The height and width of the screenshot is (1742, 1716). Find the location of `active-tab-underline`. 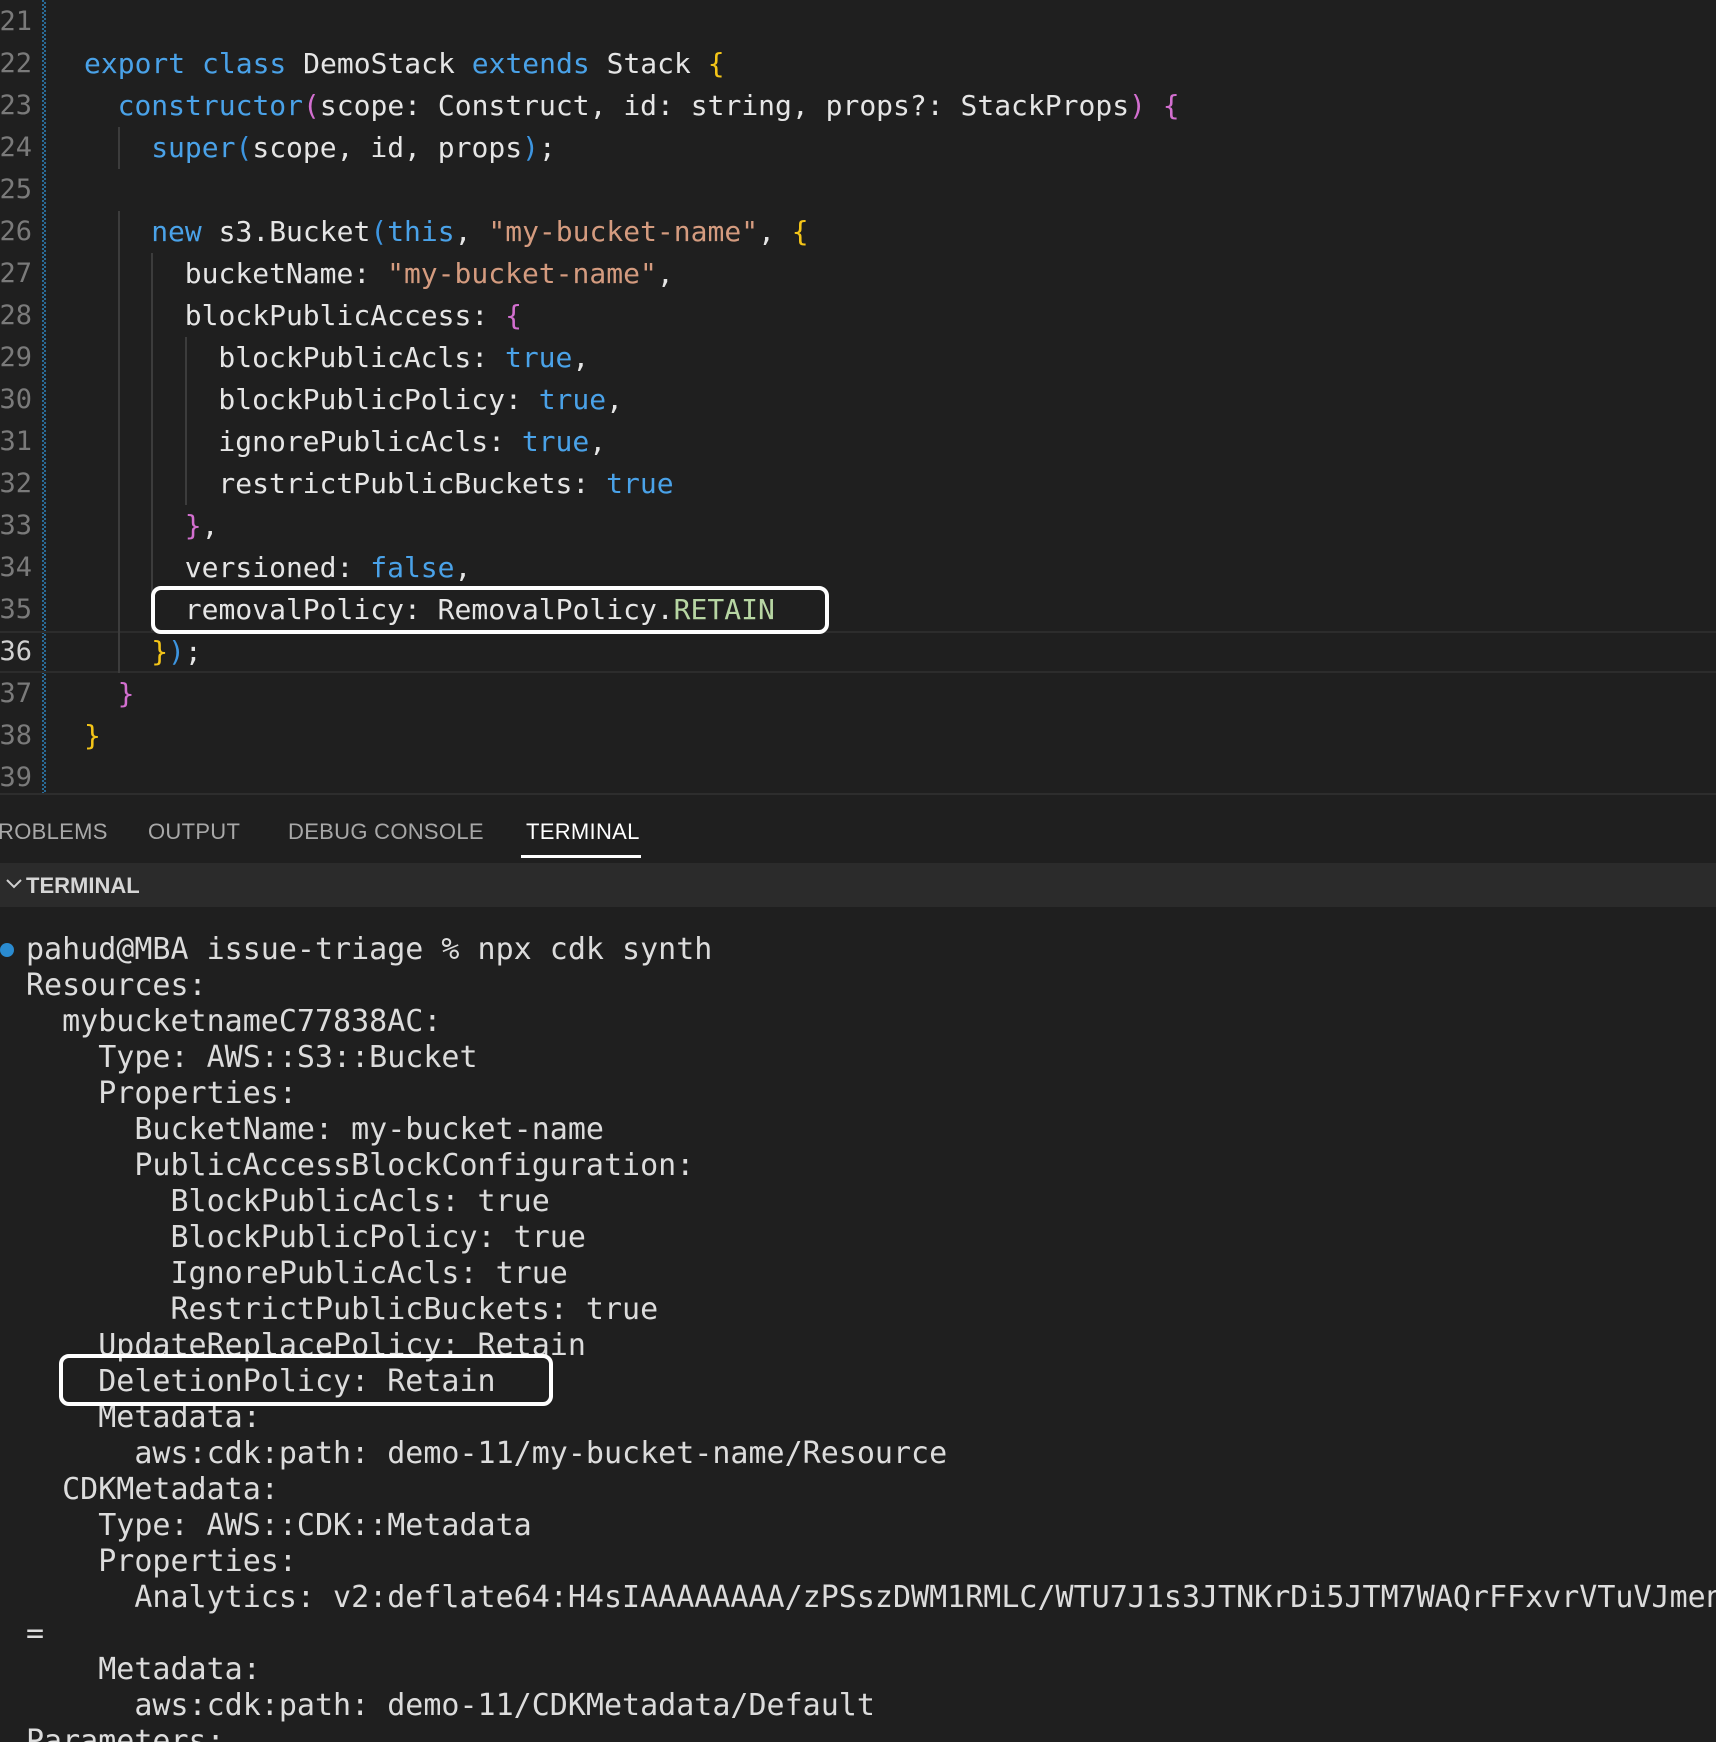

active-tab-underline is located at coordinates (581, 856).